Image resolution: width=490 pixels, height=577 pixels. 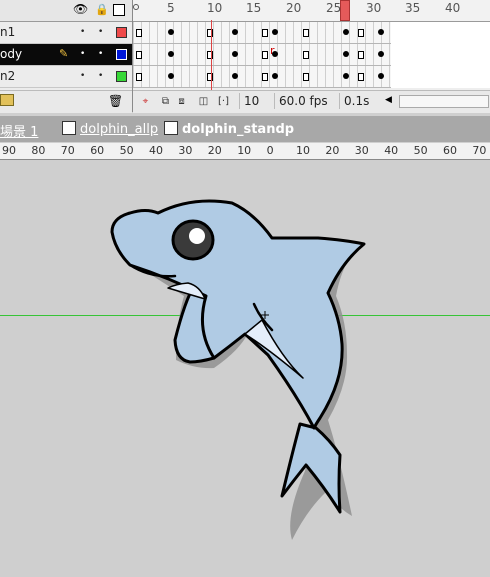 I want to click on frame-number: 5, so click(x=171, y=8).